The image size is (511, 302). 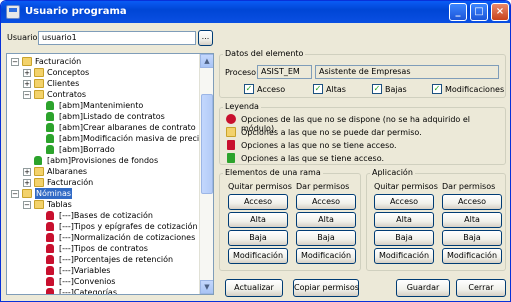 I want to click on rama-quitar-baja-button: Baja, so click(x=258, y=238).